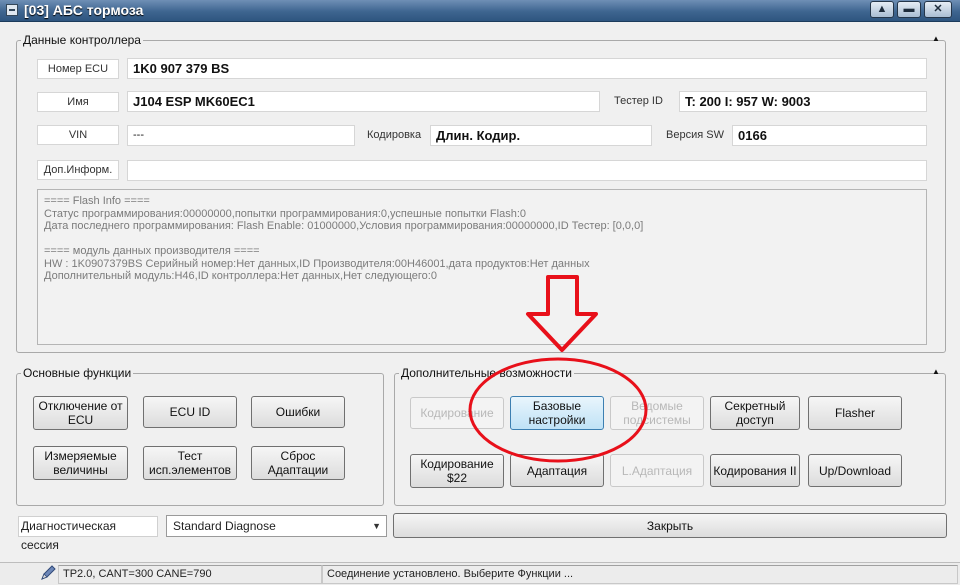 The height and width of the screenshot is (585, 960). I want to click on adaptation-button: Адаптация, so click(557, 470).